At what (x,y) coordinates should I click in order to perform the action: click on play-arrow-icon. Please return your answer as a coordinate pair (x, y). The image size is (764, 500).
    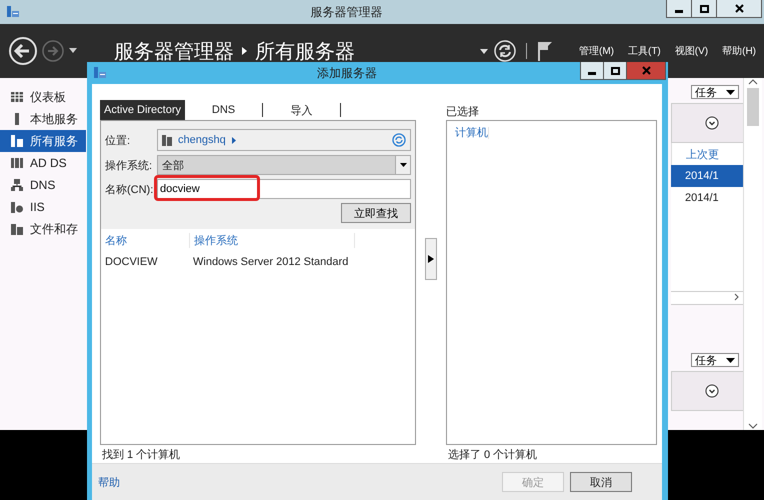
    Looking at the image, I should click on (431, 258).